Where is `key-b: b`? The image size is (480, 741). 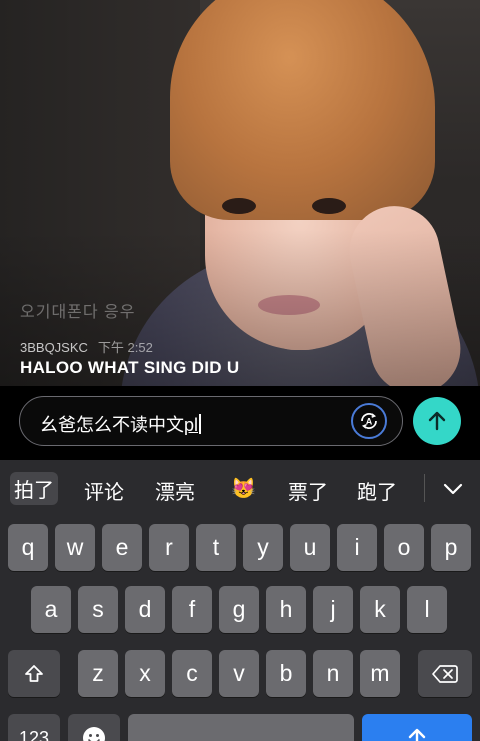 key-b: b is located at coordinates (286, 673).